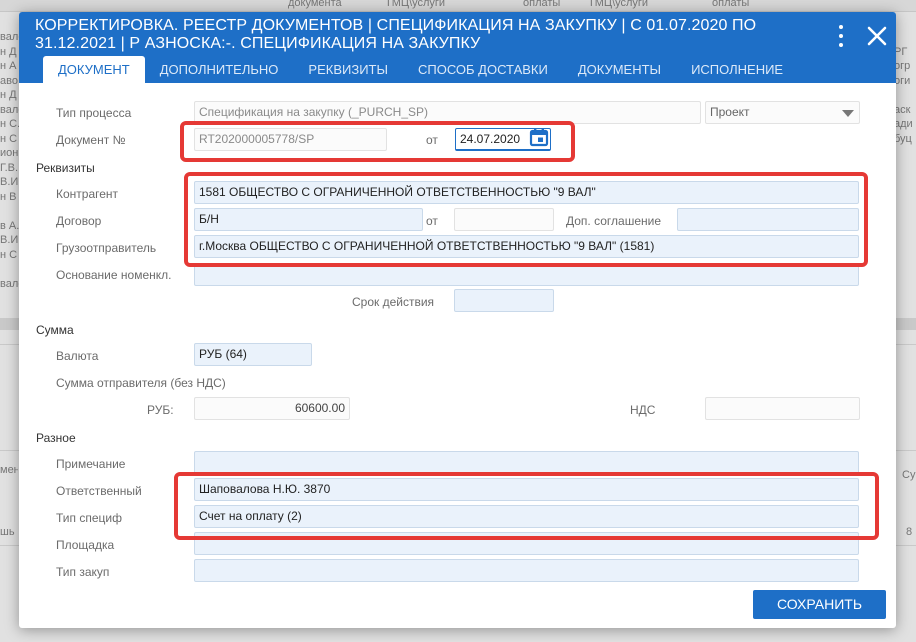  I want to click on note-label: Примечание, so click(91, 464).